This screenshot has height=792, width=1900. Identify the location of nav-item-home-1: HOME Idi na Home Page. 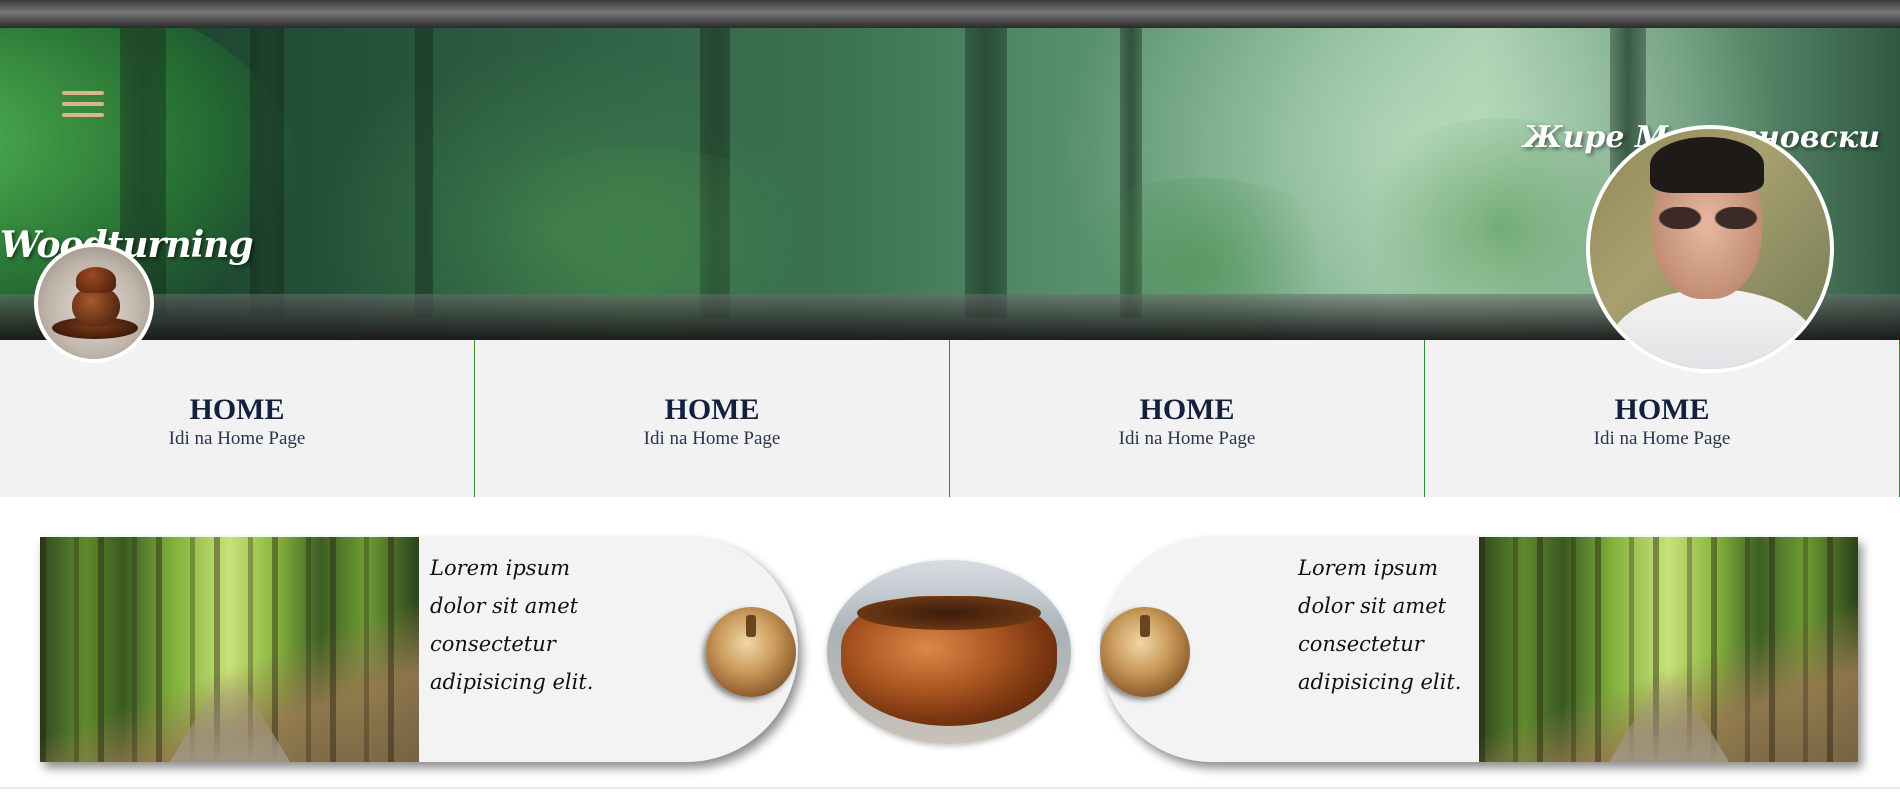
(237, 418).